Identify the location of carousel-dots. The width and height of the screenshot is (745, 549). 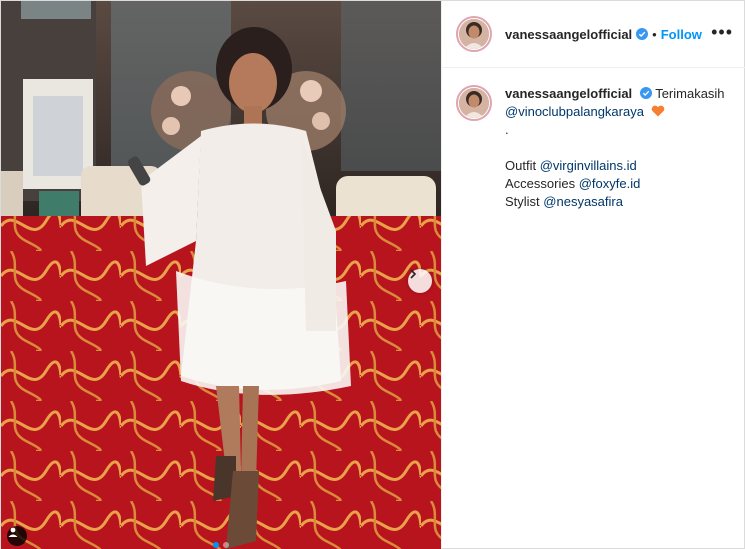
(221, 545).